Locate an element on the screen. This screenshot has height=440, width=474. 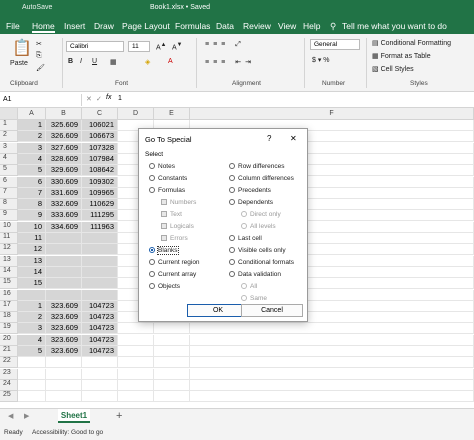
grid-cell: 325.609 is located at coordinates (64, 125).